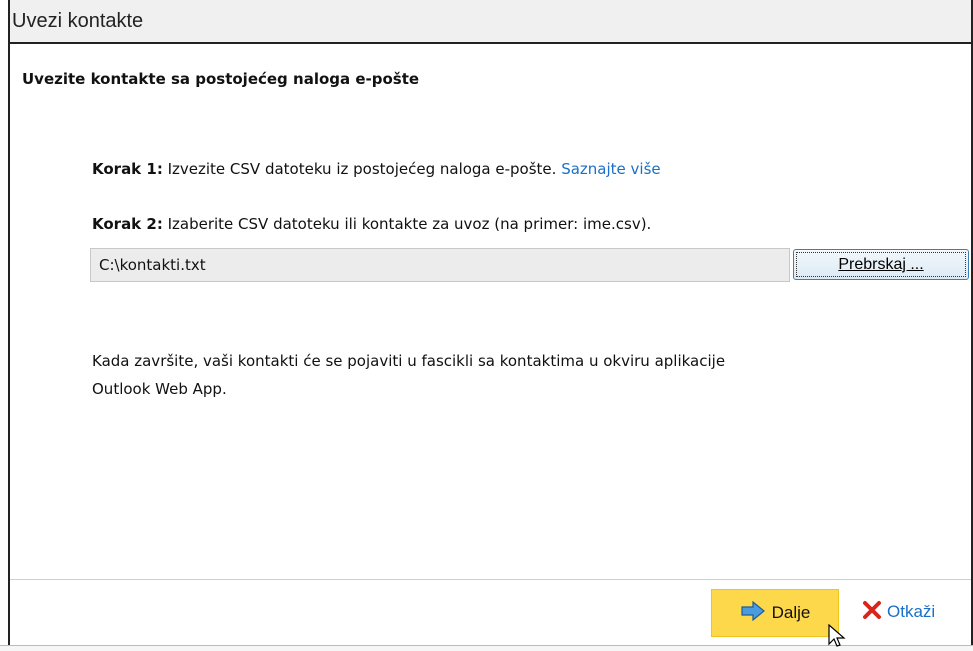 Image resolution: width=973 pixels, height=651 pixels. What do you see at coordinates (911, 611) in the screenshot?
I see `cancel-button-label: Otkaži` at bounding box center [911, 611].